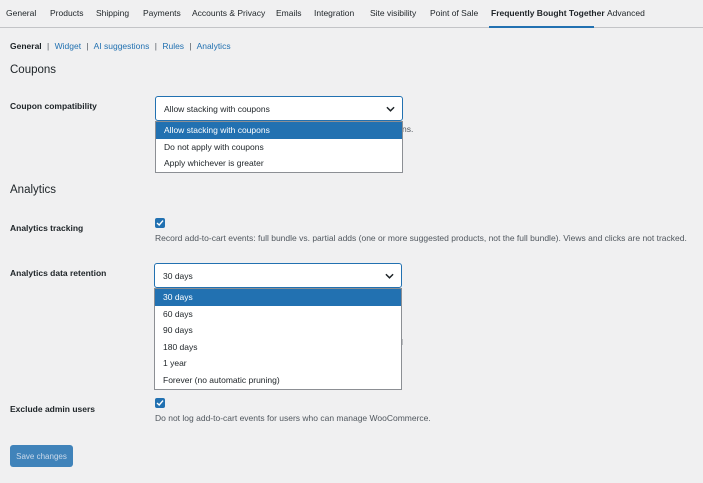  Describe the element at coordinates (626, 13) in the screenshot. I see `tab-advanced: Advanced` at that location.